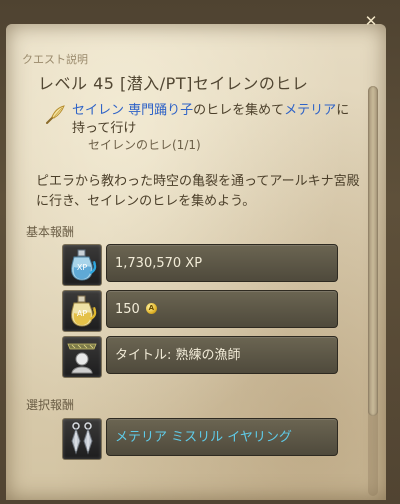  Describe the element at coordinates (222, 309) in the screenshot. I see `reward-ap-value: 150` at that location.